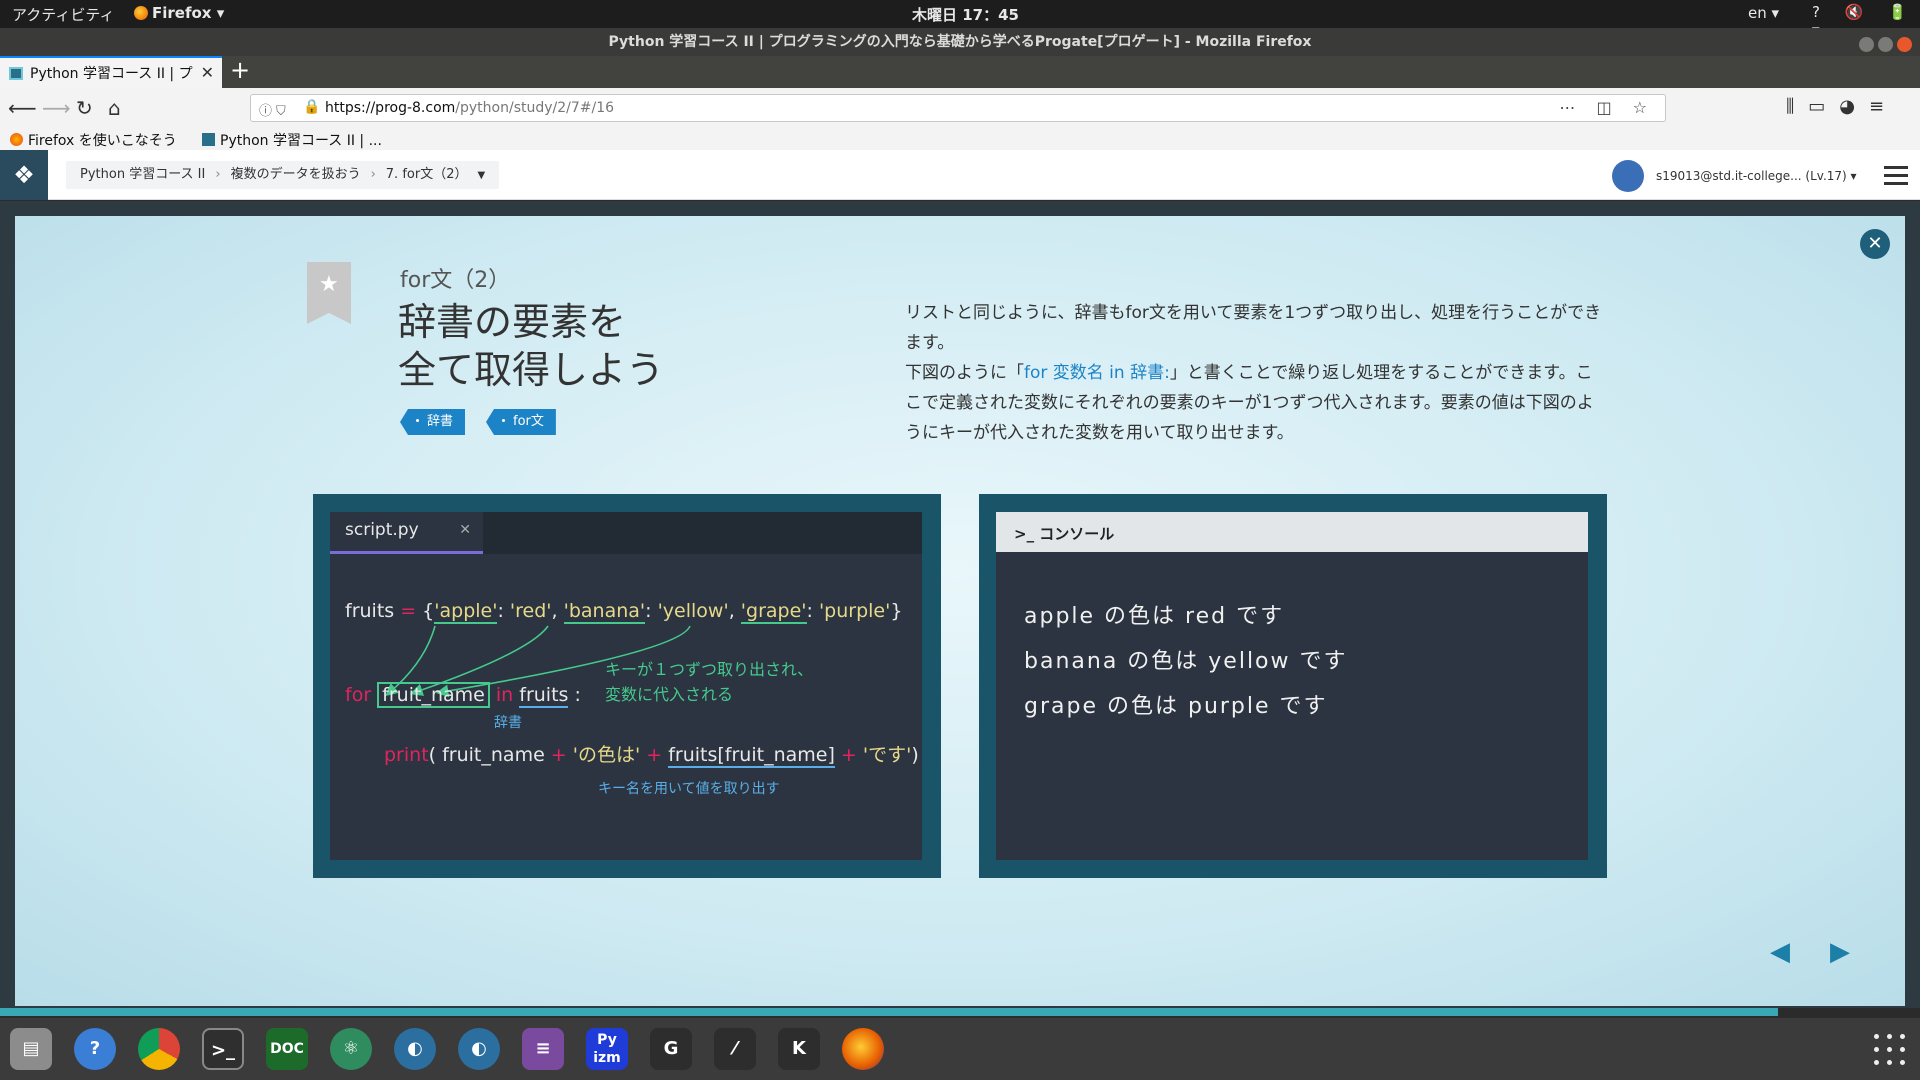  I want to click on maximize-button, so click(1885, 44).